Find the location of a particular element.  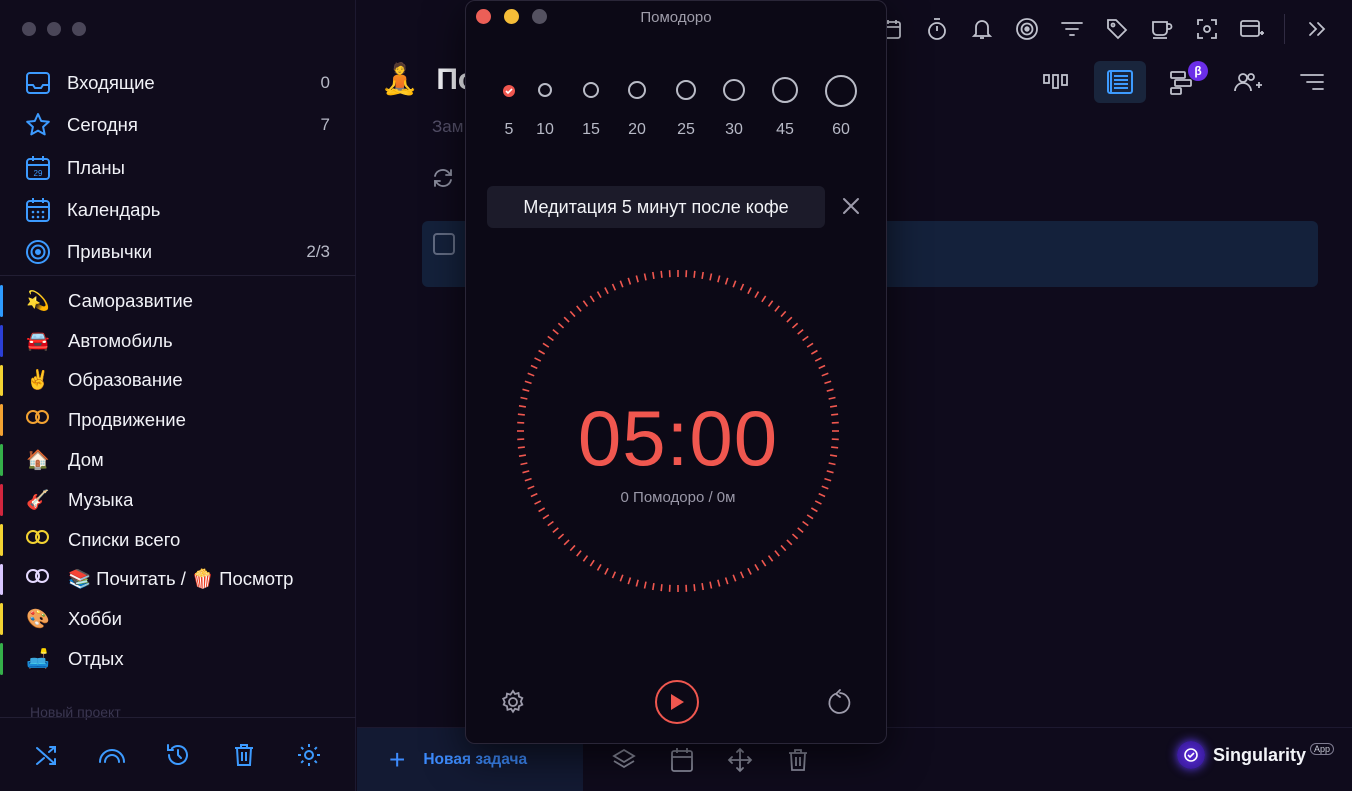

star-icon is located at coordinates (38, 125).